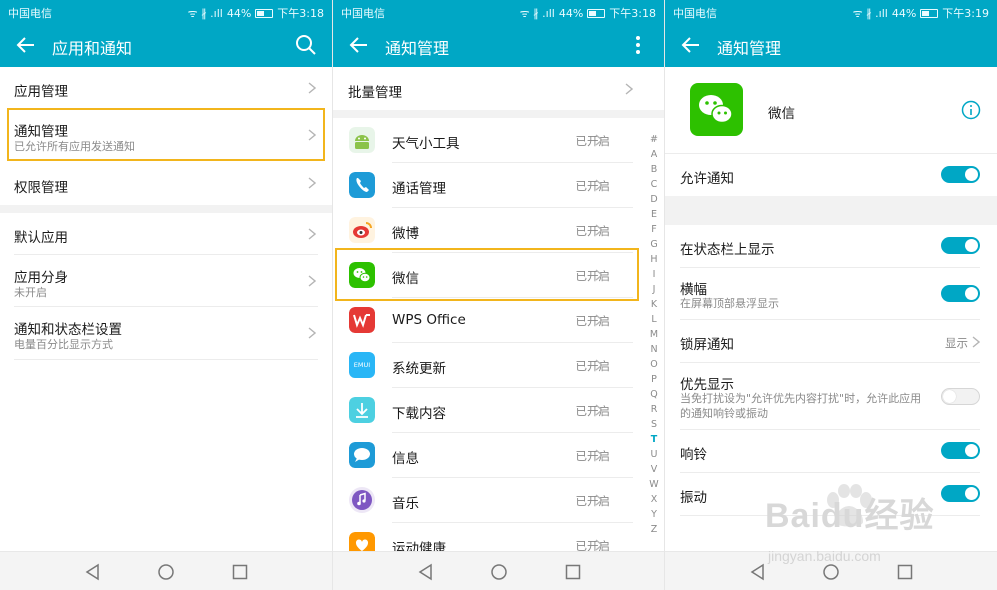  Describe the element at coordinates (830, 341) in the screenshot. I see `lock-screen-notification-row: 锁屏通知 显示` at that location.